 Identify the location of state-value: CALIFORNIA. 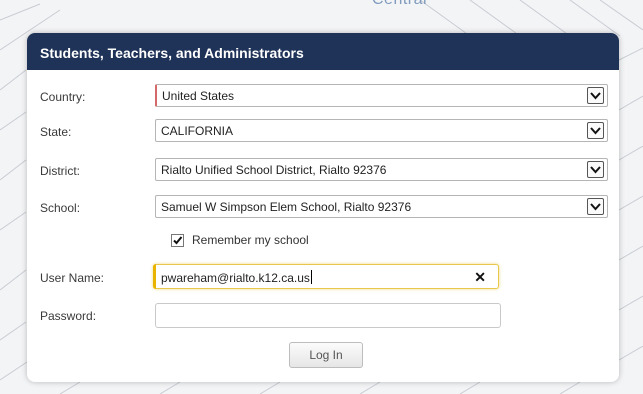
(197, 131).